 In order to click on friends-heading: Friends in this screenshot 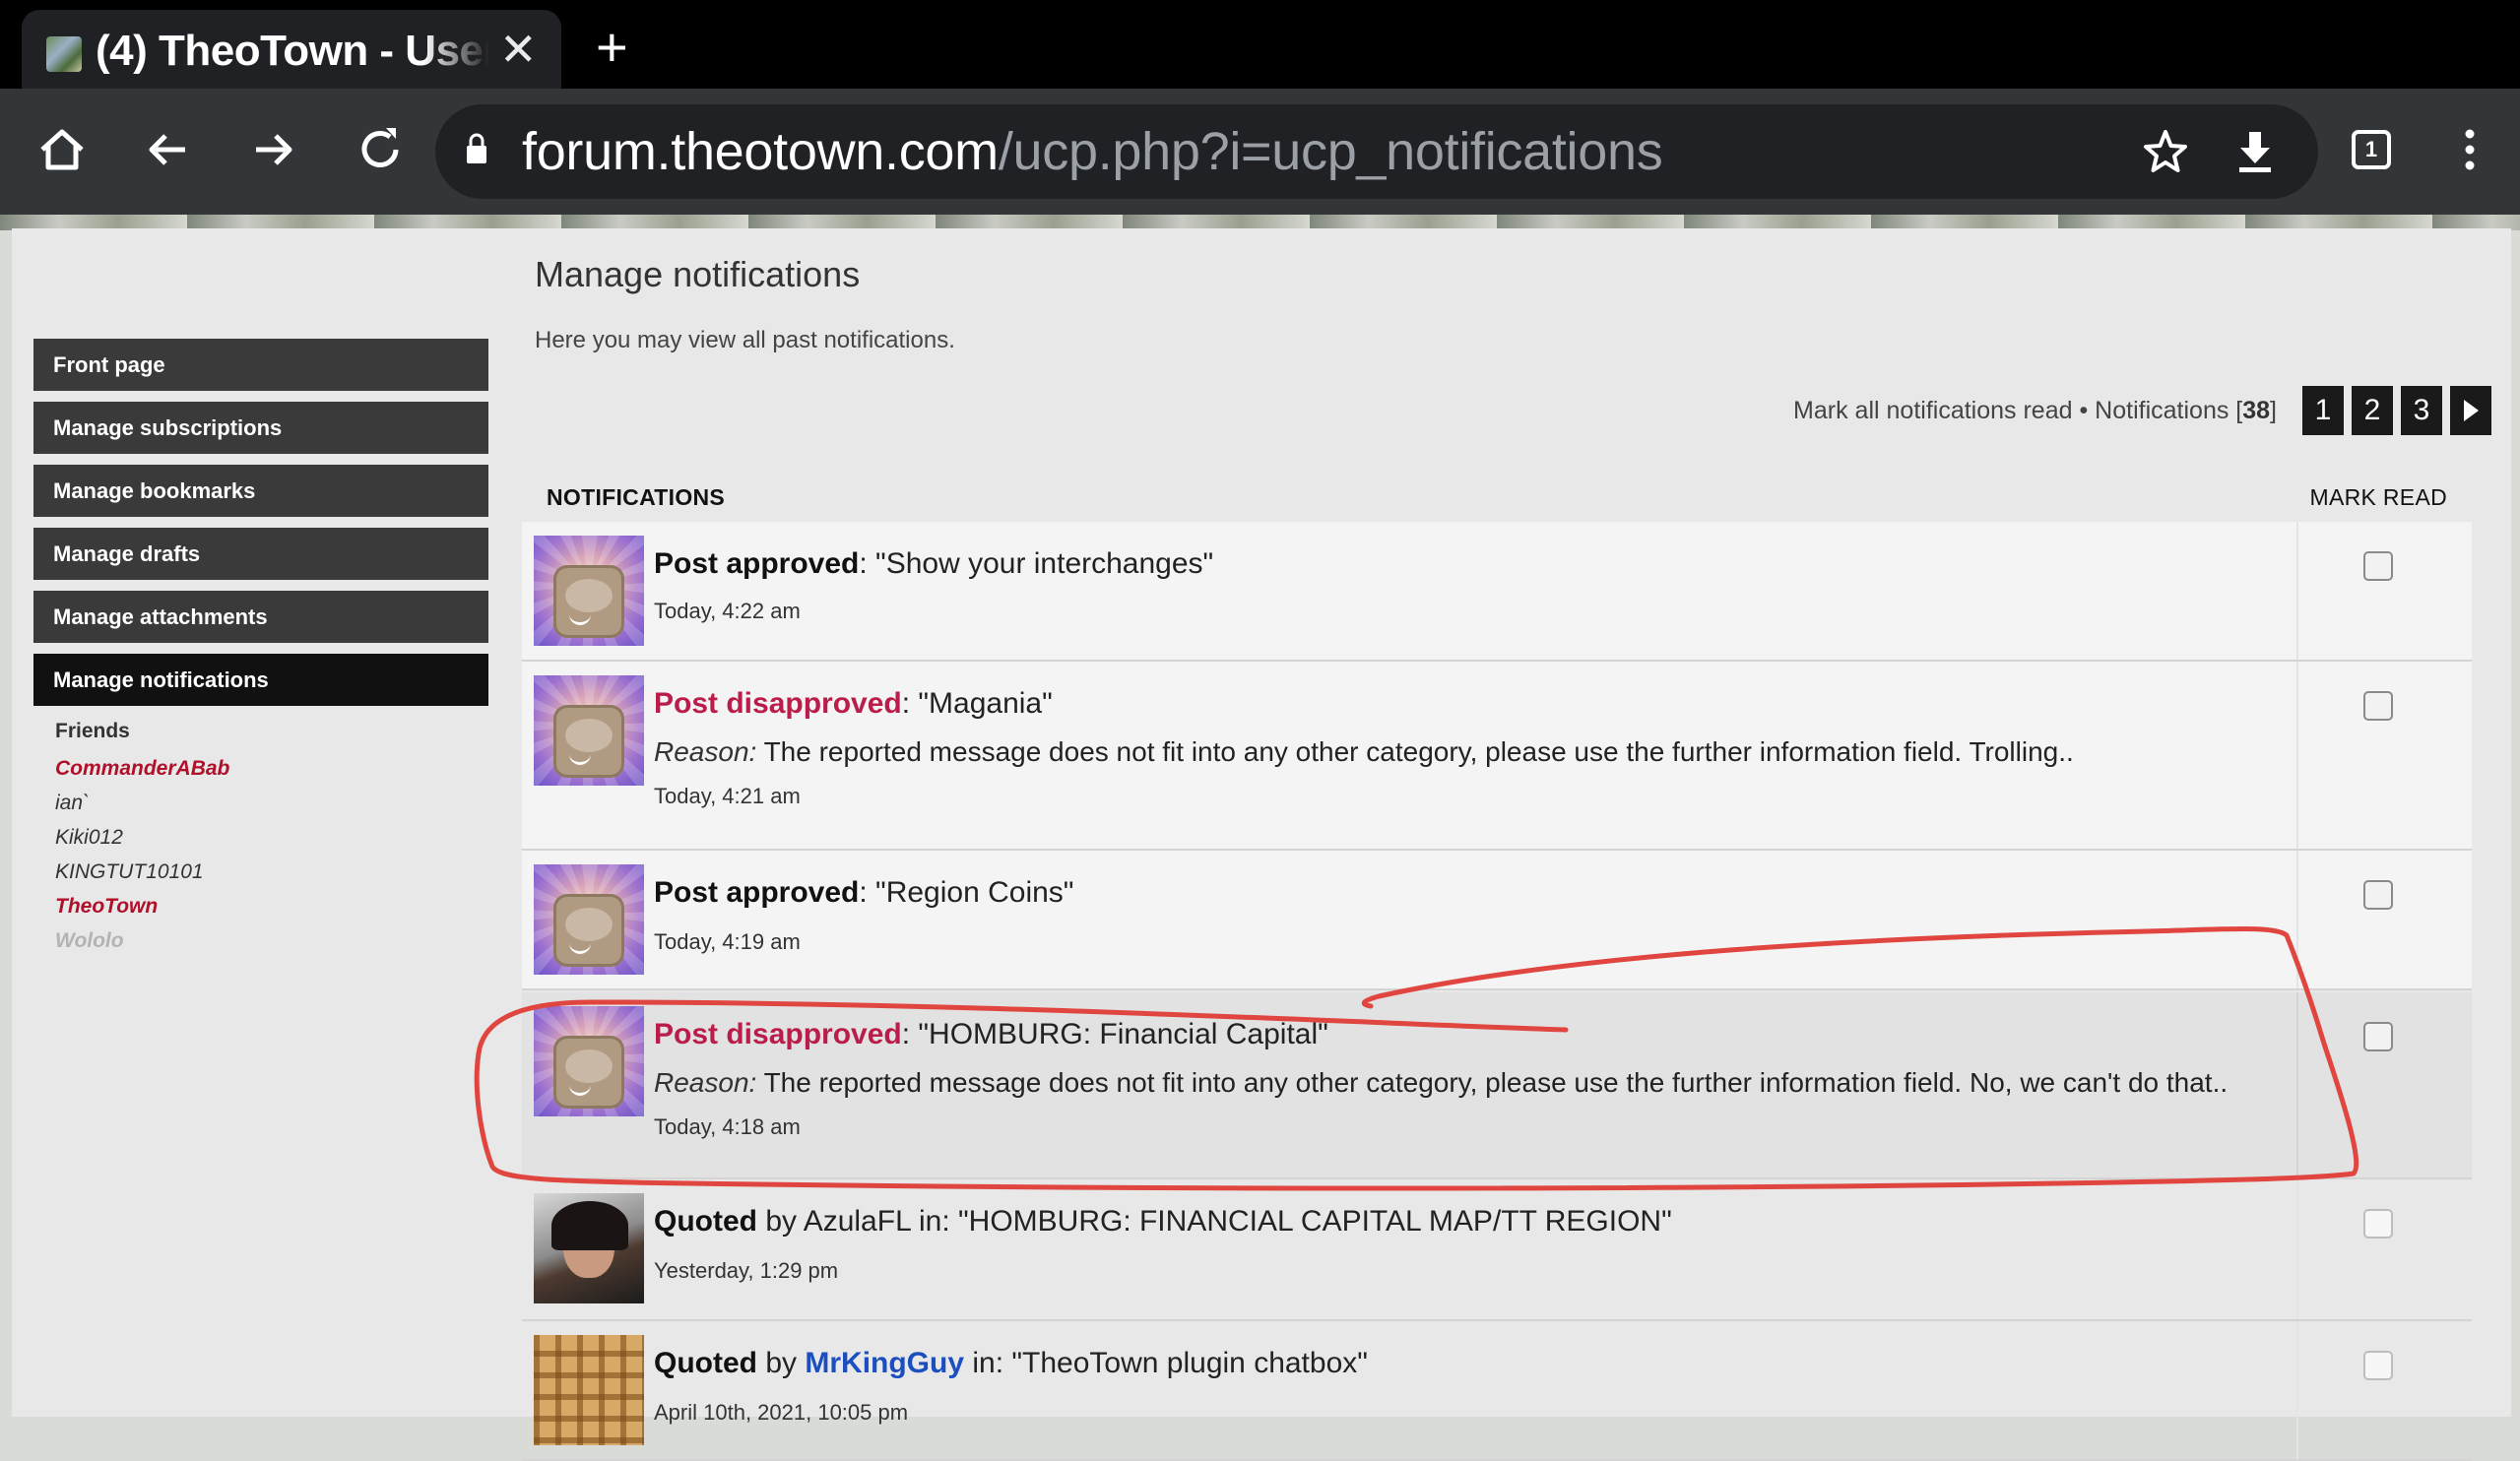, I will do `click(92, 731)`.